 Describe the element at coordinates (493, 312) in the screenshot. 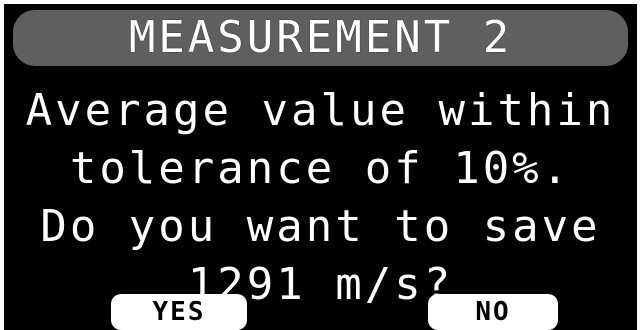

I see `no-button: NO` at that location.